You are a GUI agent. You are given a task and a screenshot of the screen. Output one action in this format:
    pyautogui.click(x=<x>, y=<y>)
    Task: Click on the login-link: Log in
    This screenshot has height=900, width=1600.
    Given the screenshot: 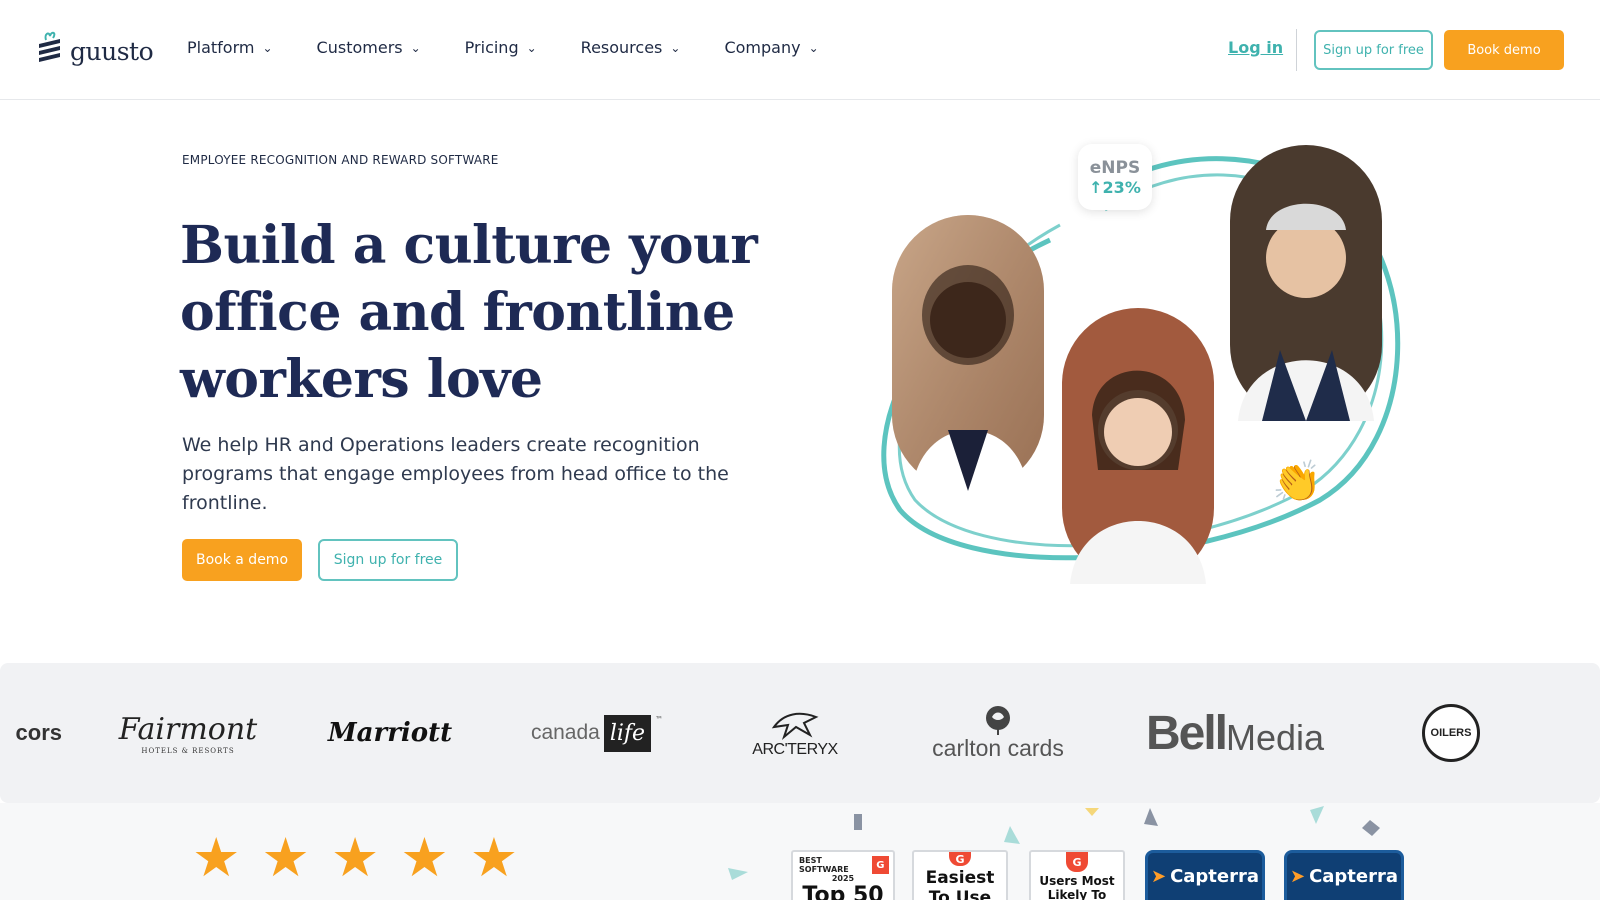 What is the action you would take?
    pyautogui.click(x=1255, y=47)
    